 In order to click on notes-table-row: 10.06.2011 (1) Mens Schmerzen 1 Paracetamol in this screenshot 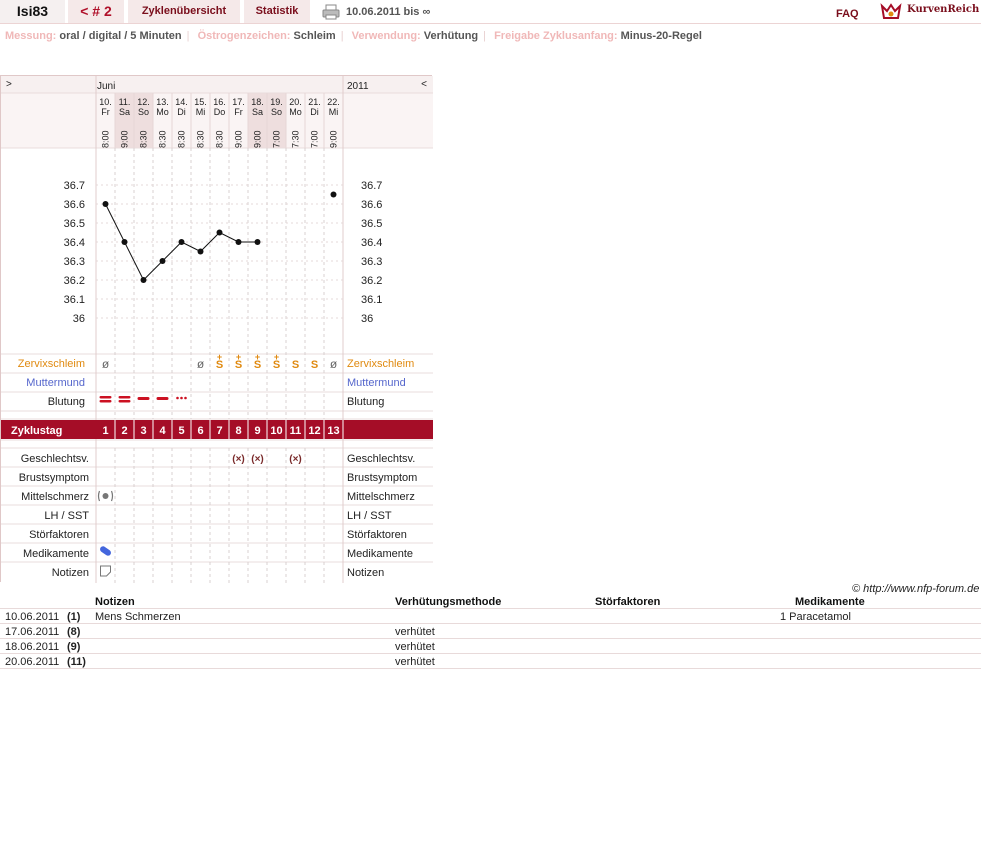, I will do `click(490, 616)`.